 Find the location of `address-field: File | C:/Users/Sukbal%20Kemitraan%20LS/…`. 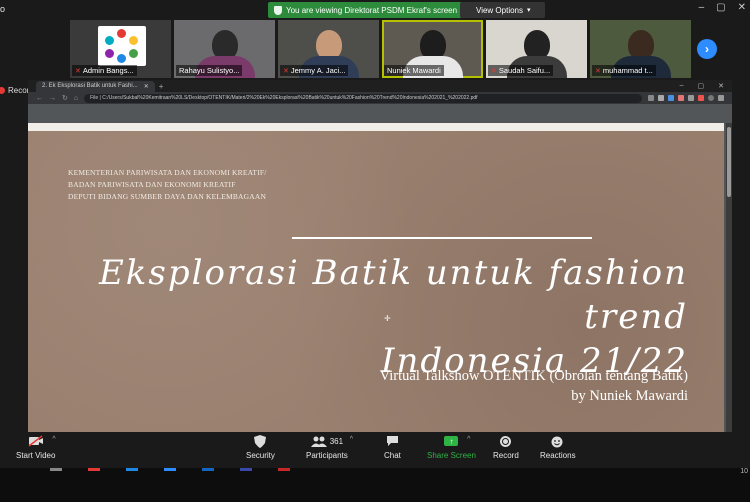

address-field: File | C:/Users/Sukbal%20Kemitraan%20LS/… is located at coordinates (363, 98).